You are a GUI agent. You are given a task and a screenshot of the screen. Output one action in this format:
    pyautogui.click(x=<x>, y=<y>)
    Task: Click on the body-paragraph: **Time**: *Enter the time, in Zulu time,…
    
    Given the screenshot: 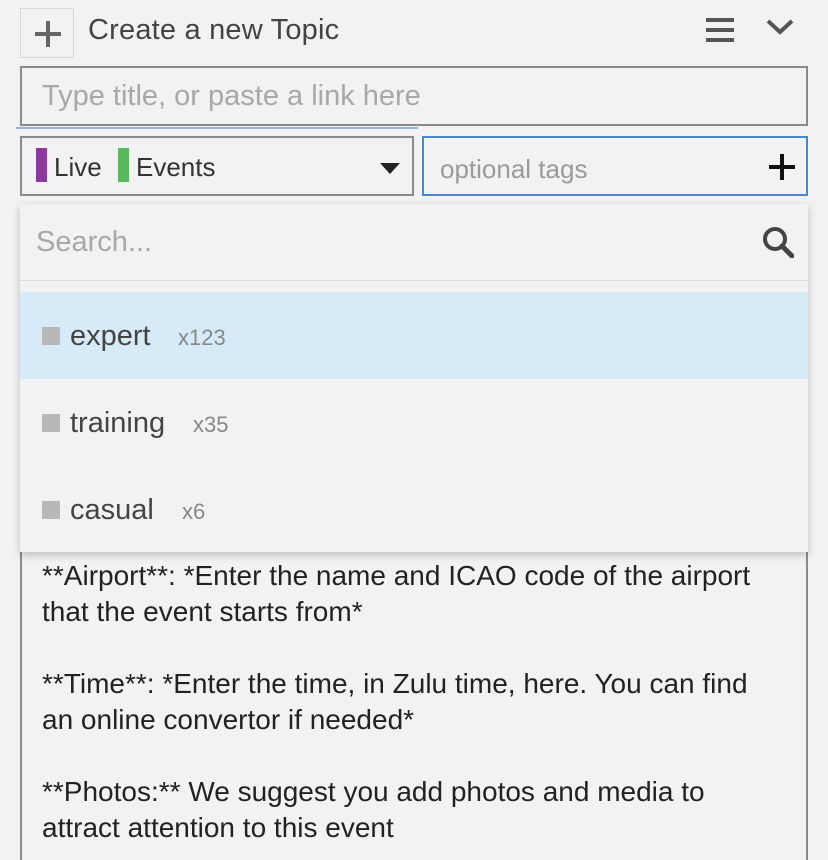 What is the action you would take?
    pyautogui.click(x=399, y=701)
    